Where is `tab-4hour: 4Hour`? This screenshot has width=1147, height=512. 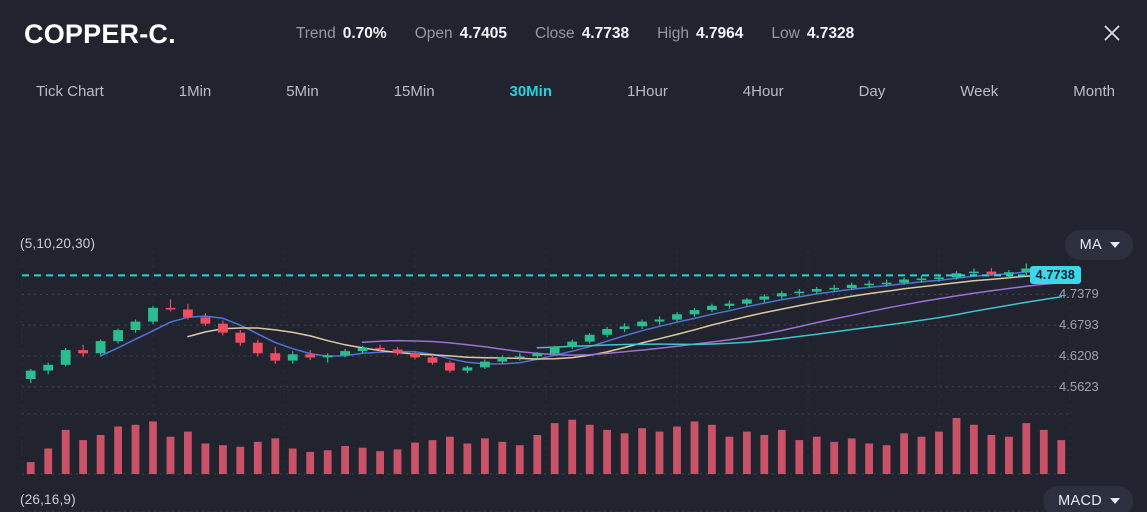 tab-4hour: 4Hour is located at coordinates (763, 91).